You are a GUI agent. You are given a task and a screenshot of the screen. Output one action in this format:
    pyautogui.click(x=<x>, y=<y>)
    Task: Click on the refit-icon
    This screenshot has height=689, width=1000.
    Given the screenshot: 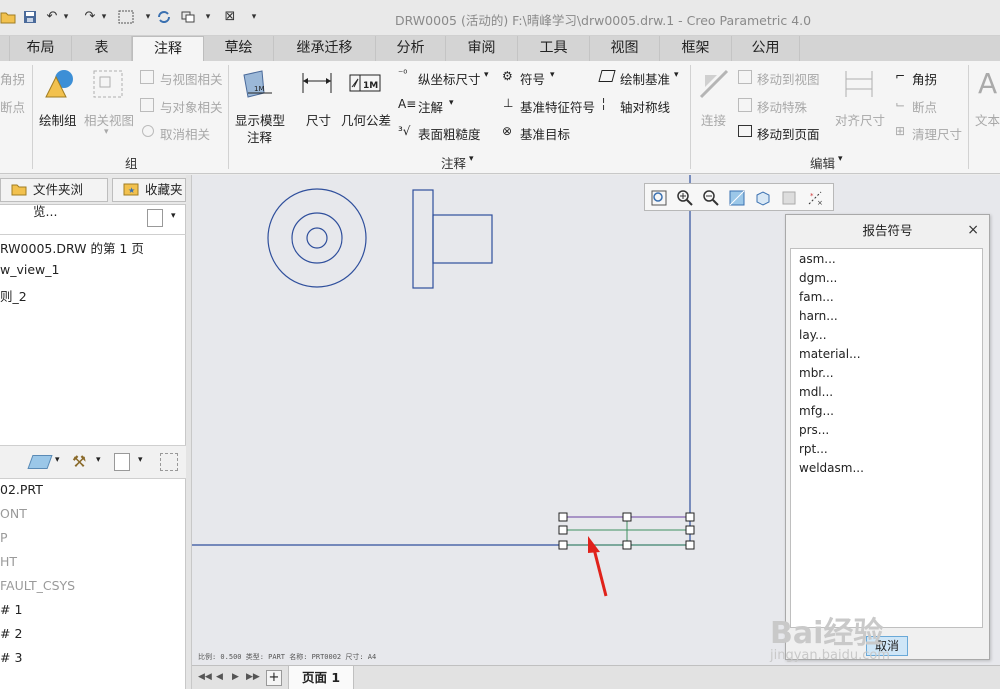 What is the action you would take?
    pyautogui.click(x=659, y=198)
    